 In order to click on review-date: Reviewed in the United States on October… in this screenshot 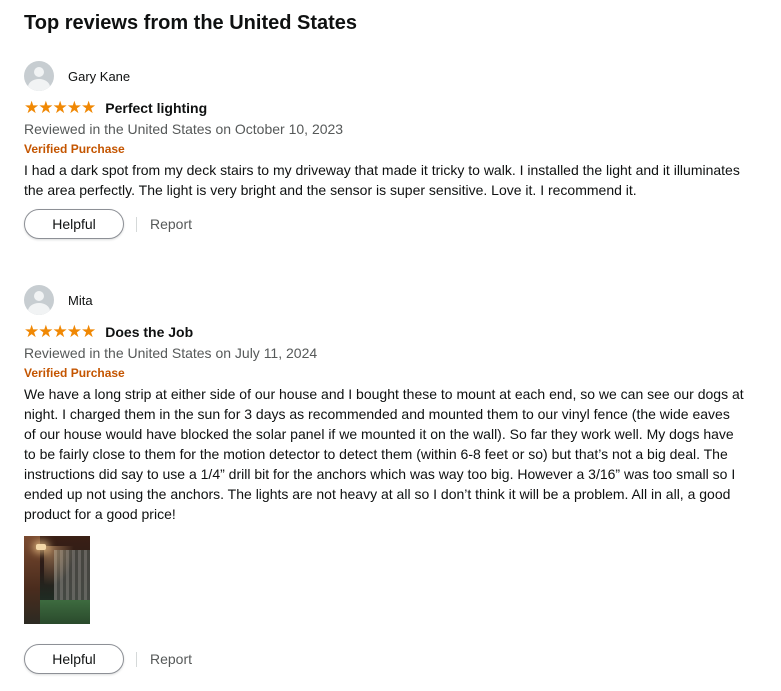, I will do `click(184, 129)`.